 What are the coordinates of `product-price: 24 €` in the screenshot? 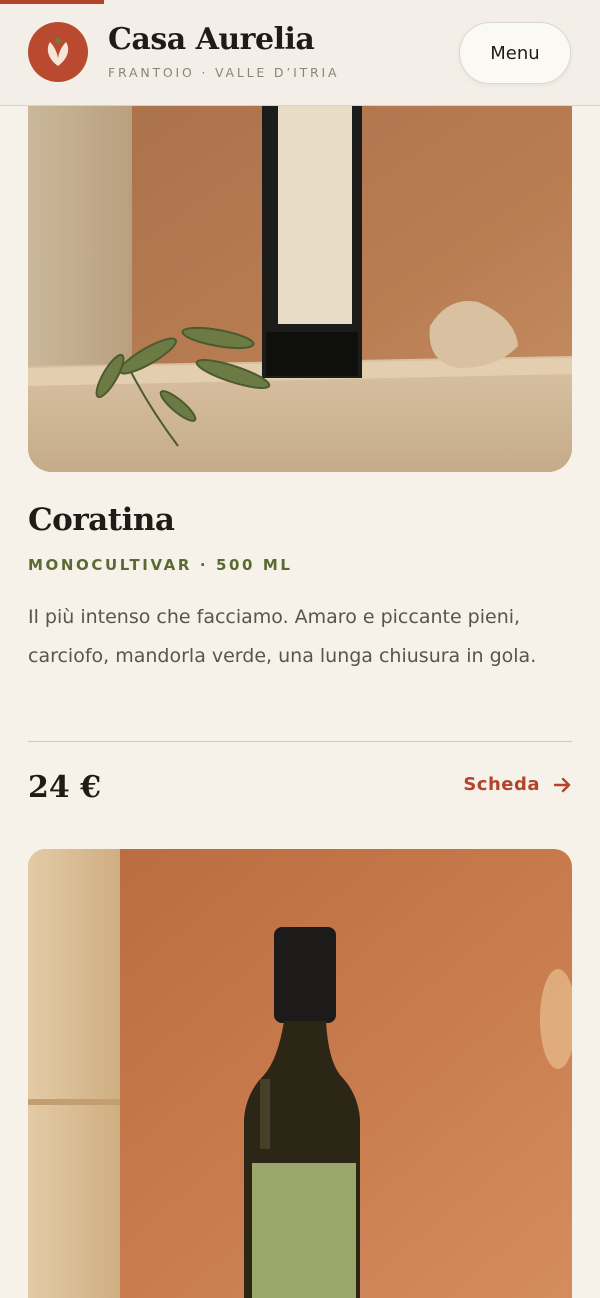 It's located at (65, 787).